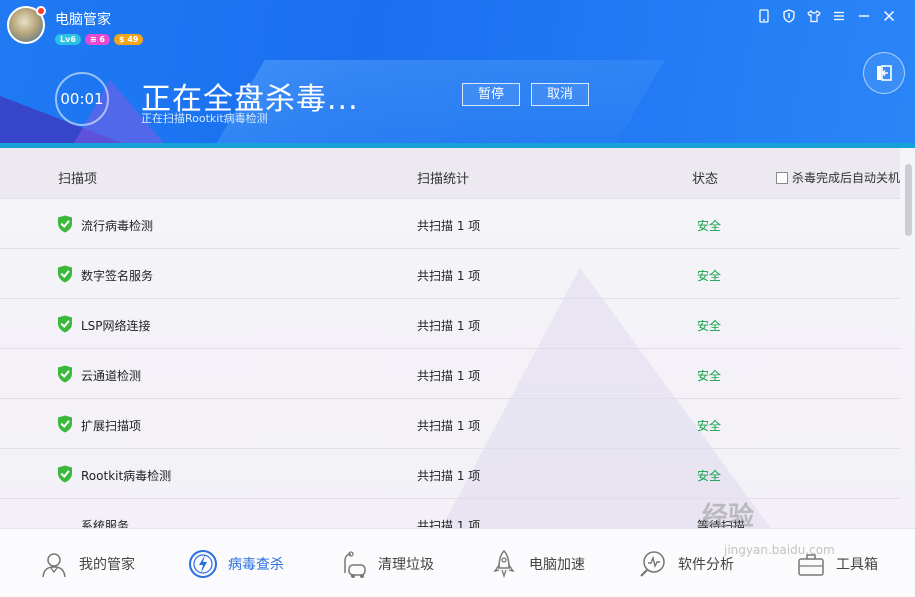 The height and width of the screenshot is (597, 915). What do you see at coordinates (78, 179) in the screenshot?
I see `column-header-item: 扫描项` at bounding box center [78, 179].